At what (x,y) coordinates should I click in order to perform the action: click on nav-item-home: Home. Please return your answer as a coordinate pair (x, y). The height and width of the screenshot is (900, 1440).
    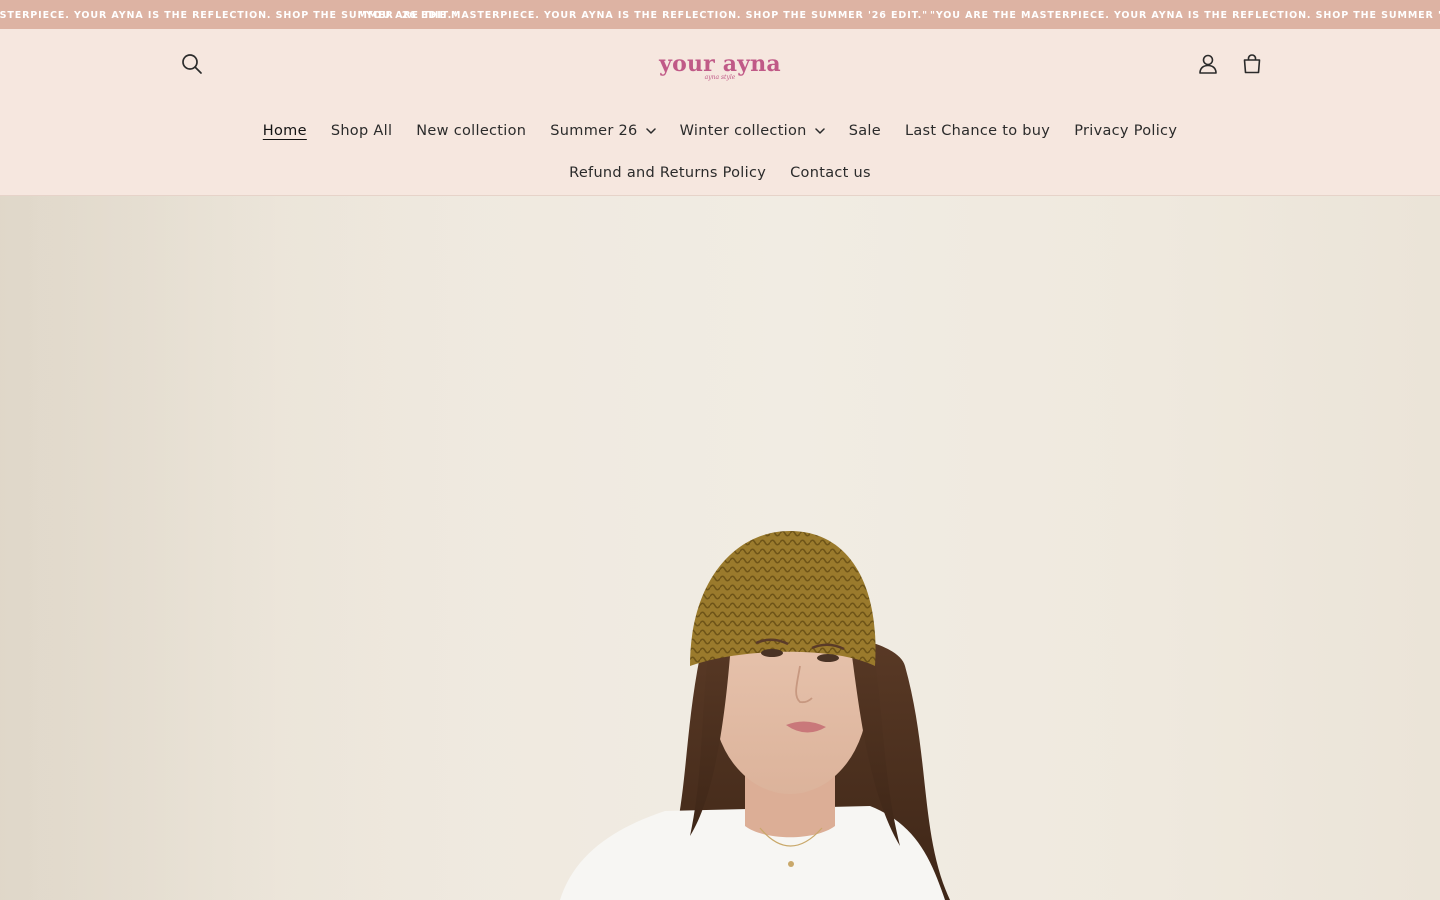
    Looking at the image, I should click on (285, 131).